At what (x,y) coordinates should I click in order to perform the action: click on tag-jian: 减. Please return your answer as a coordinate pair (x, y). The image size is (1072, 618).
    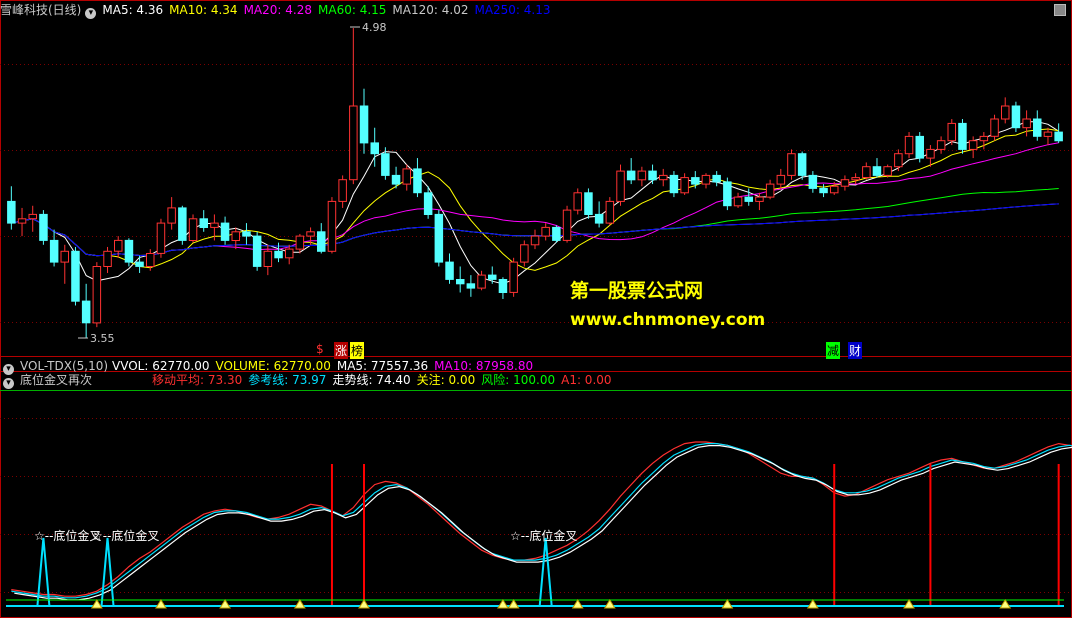
    Looking at the image, I should click on (833, 350).